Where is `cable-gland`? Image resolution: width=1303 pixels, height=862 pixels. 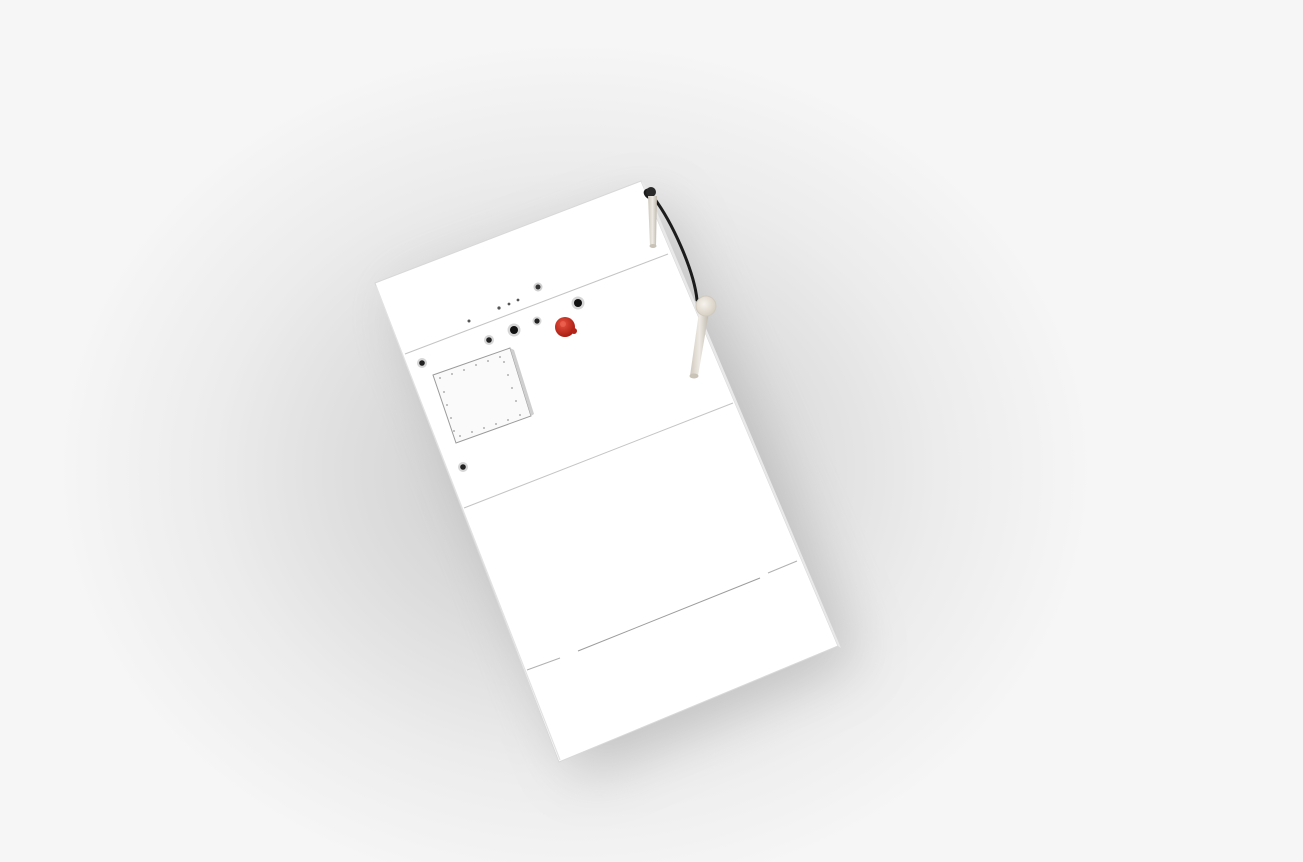 cable-gland is located at coordinates (651, 192).